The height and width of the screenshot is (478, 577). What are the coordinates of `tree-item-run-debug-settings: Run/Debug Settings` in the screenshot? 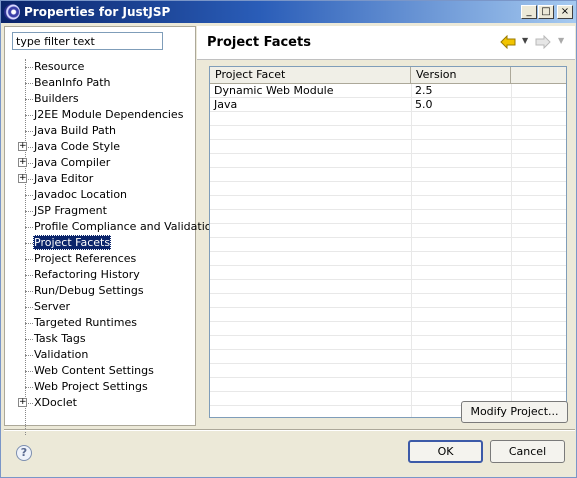 It's located at (100, 291).